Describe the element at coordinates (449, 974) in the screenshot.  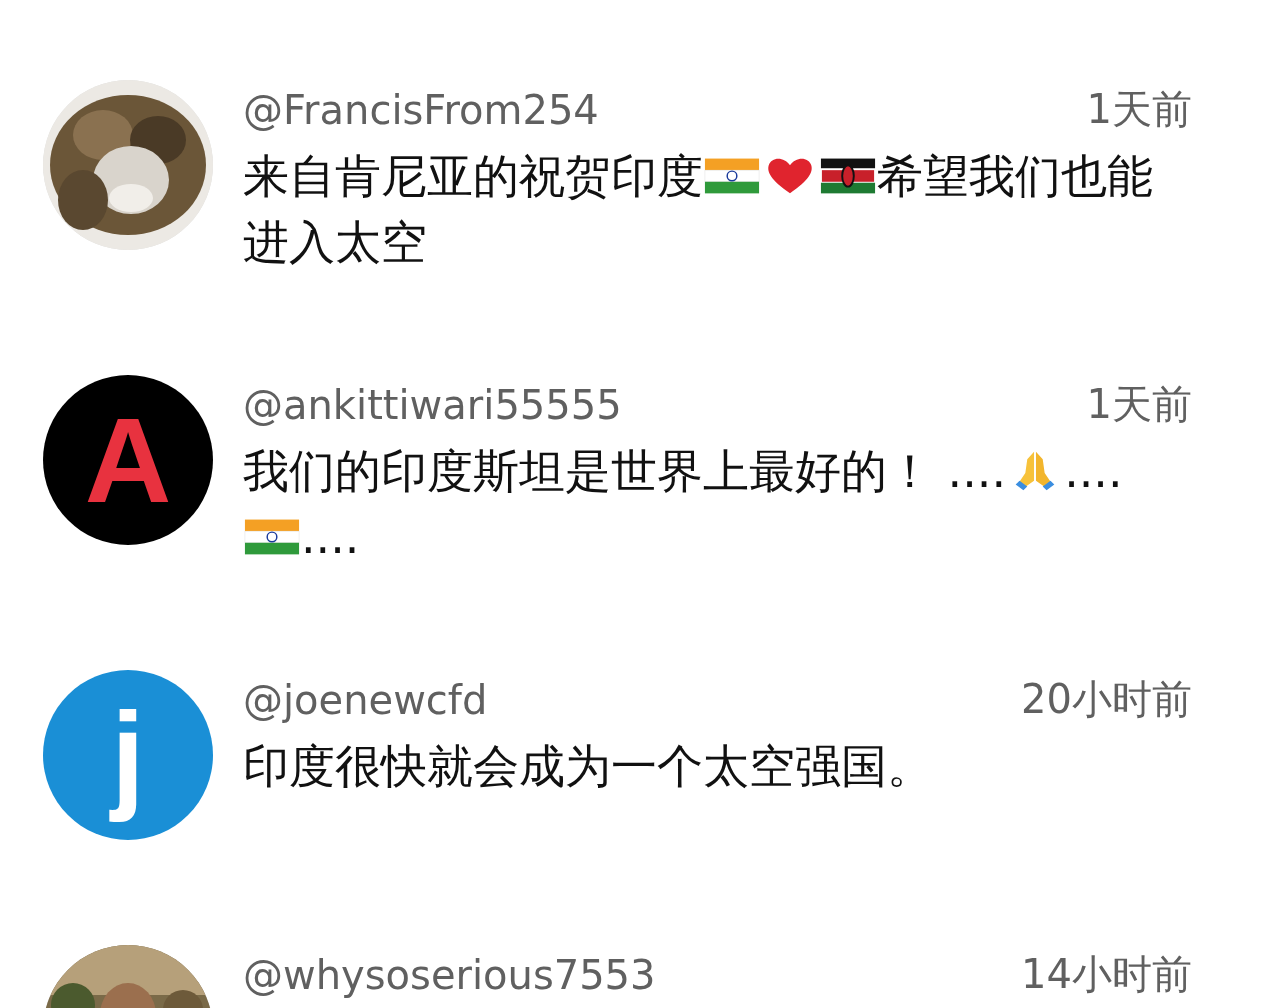
I see `username: @whysoserious7553` at that location.